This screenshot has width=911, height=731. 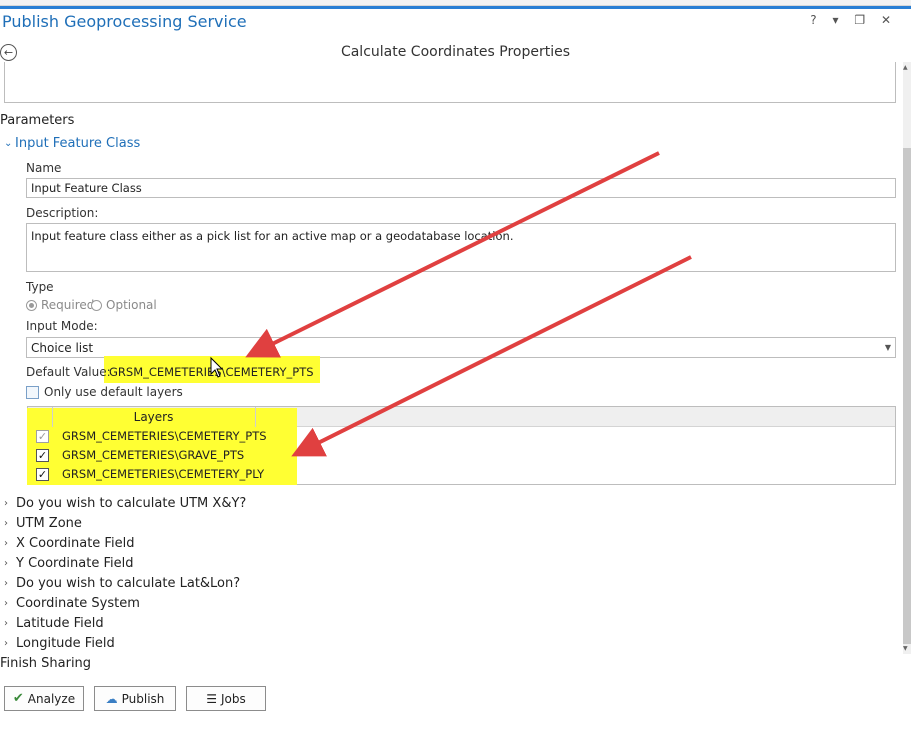 I want to click on layer-name: GRSM_CEMETERIES\GRAVE_PTS, so click(x=153, y=455).